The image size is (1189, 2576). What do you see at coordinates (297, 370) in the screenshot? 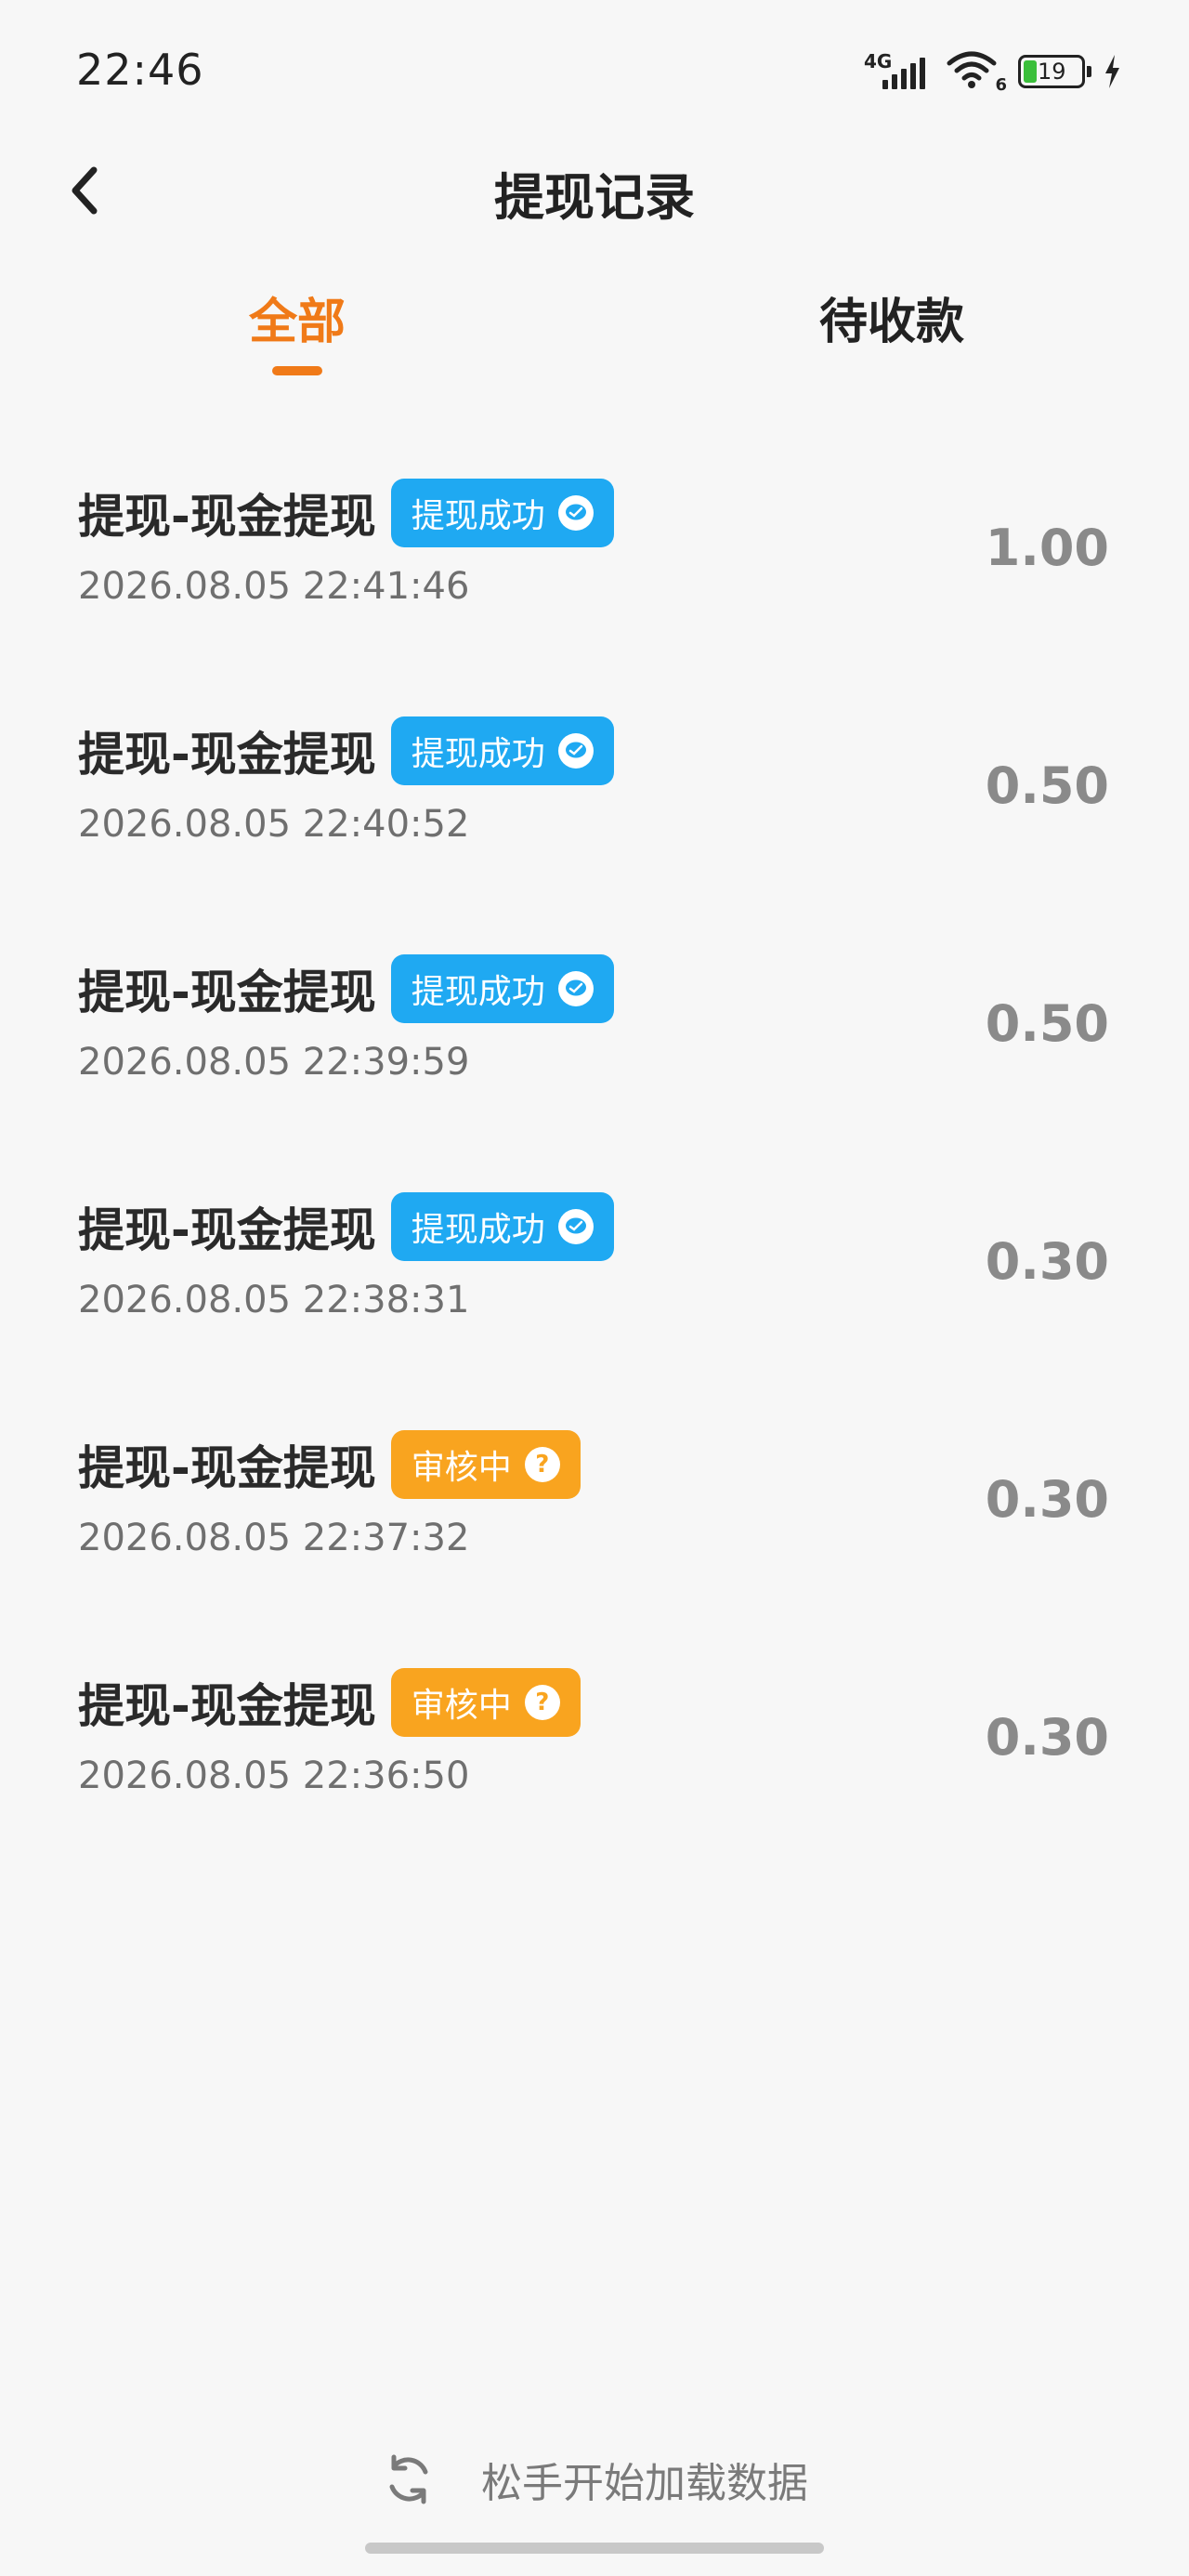
I see `tab-active-indicator` at bounding box center [297, 370].